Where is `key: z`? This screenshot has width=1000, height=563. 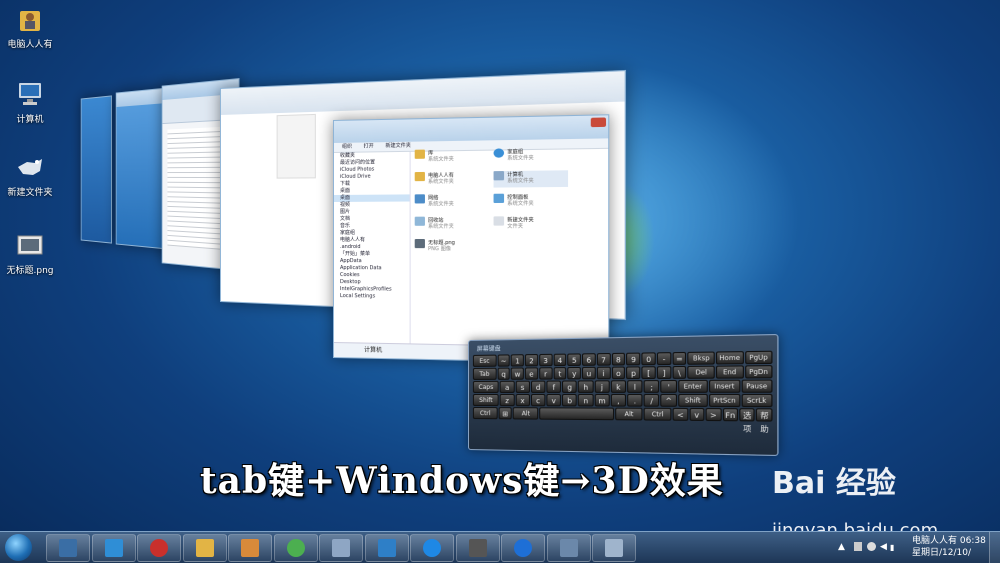 key: z is located at coordinates (507, 400).